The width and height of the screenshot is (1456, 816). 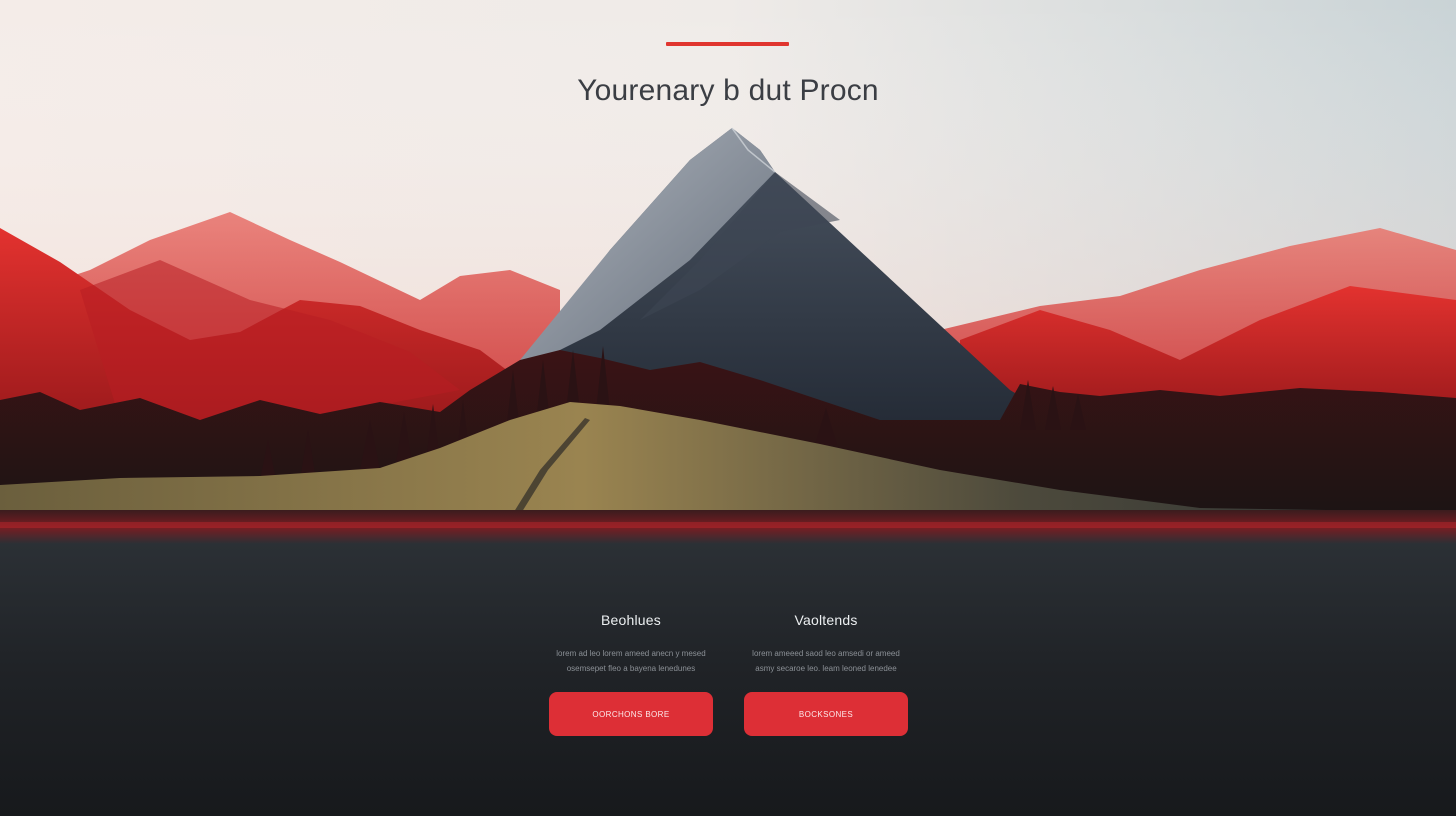 I want to click on feature-card-button: BOCKSONES, so click(x=826, y=714).